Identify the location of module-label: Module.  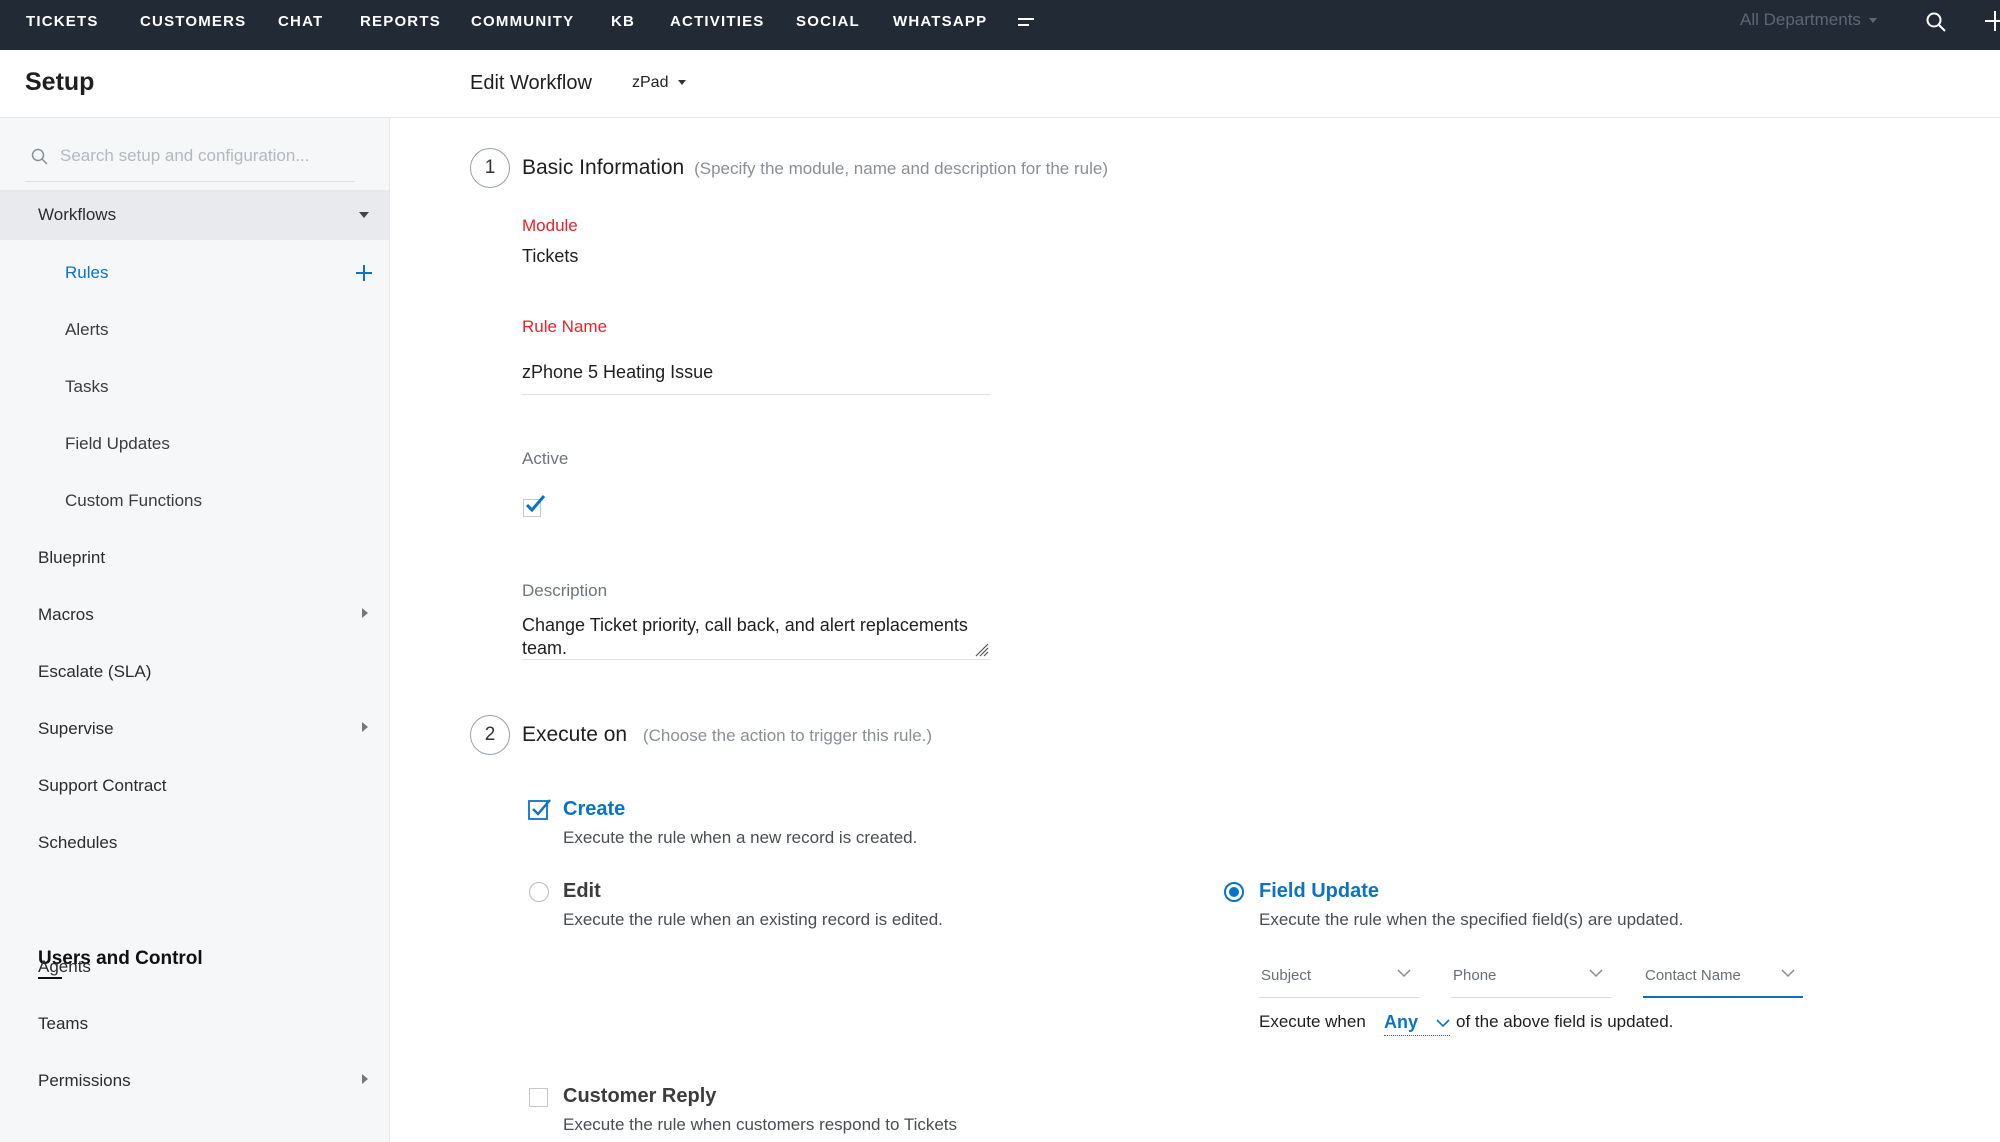
(550, 225).